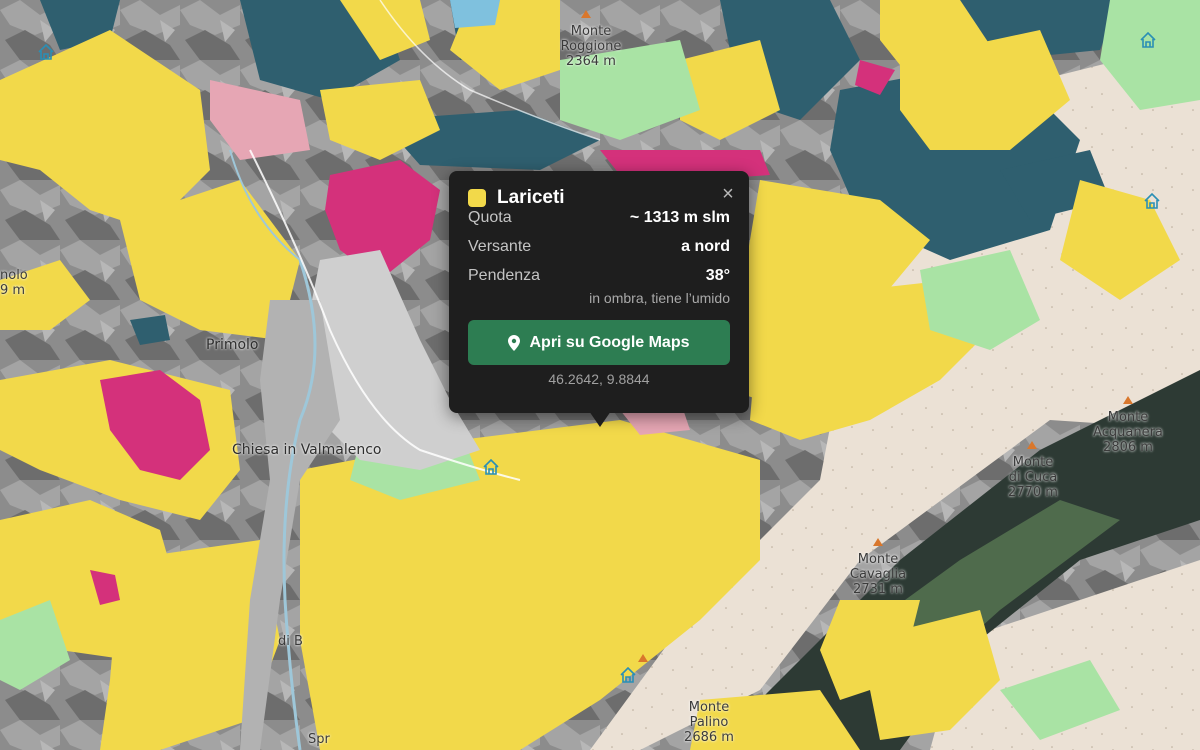  I want to click on row-value: 38°, so click(717, 275).